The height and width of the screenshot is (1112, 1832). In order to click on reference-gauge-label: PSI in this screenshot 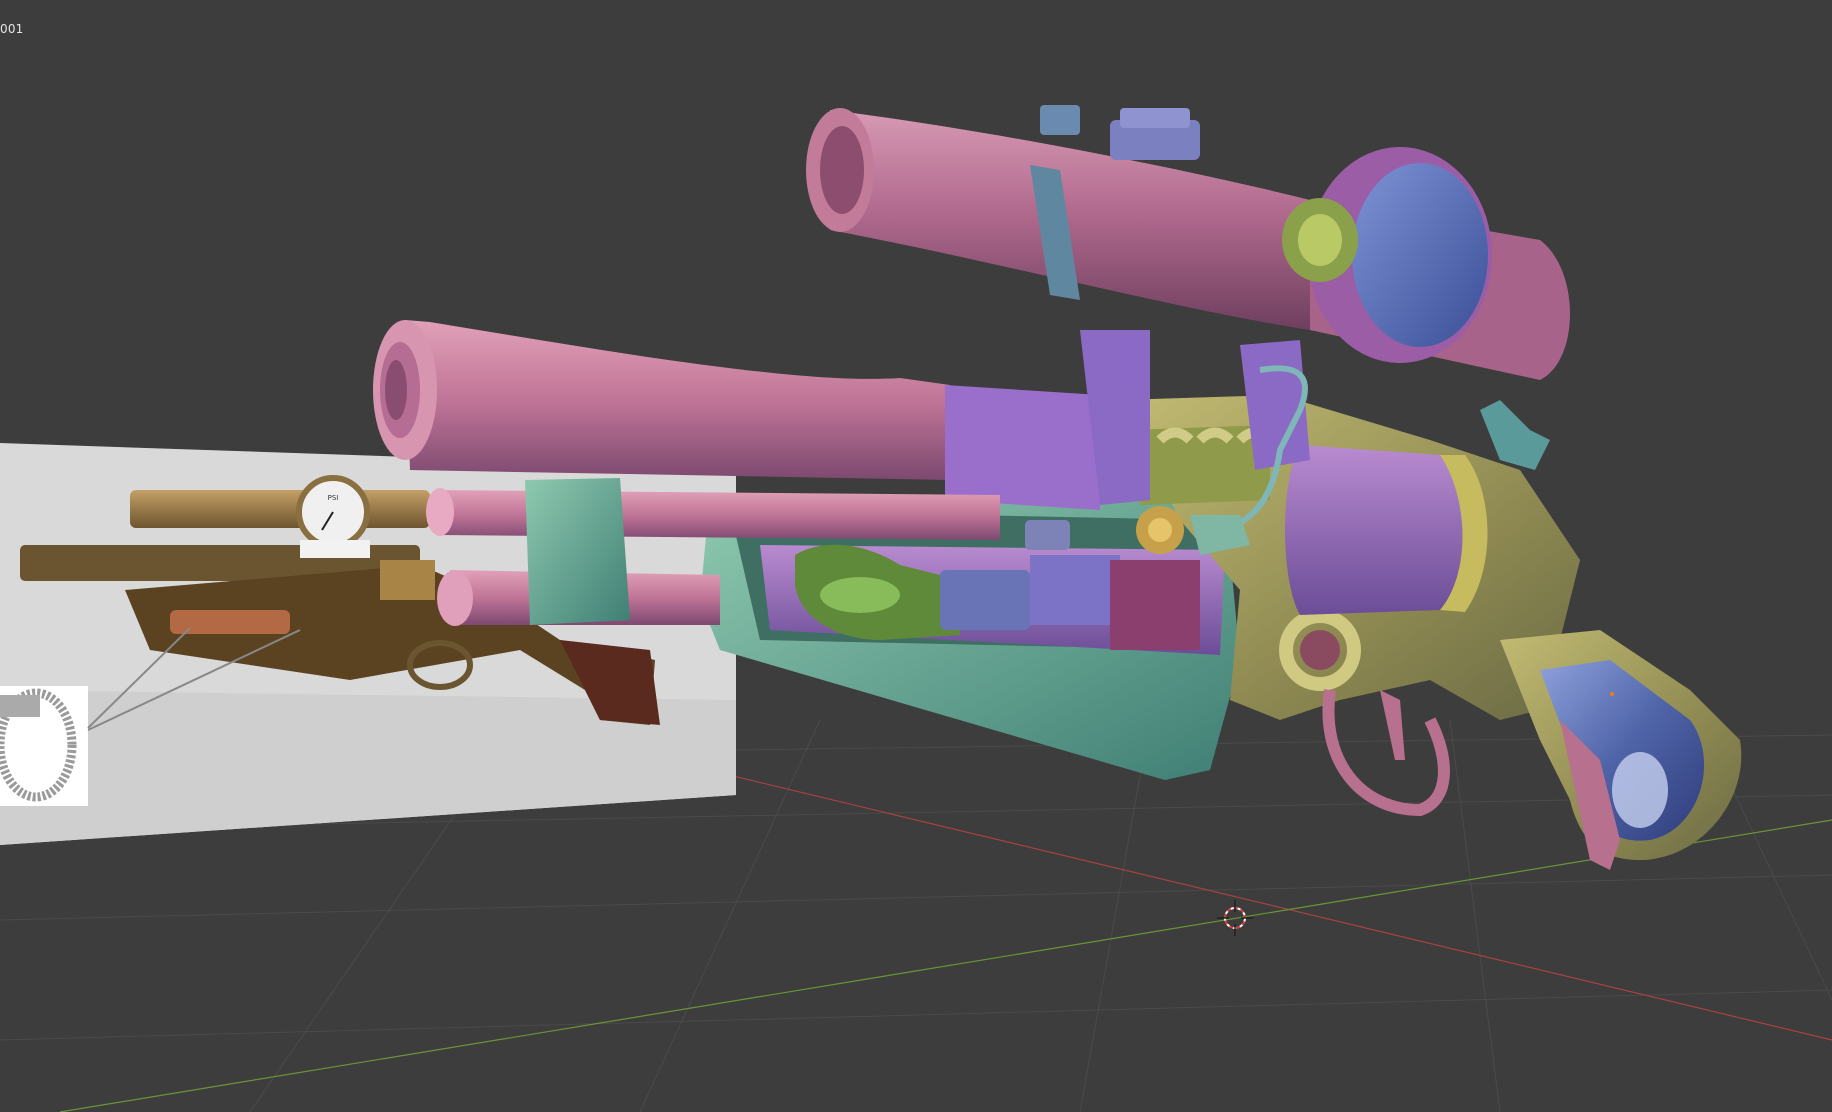, I will do `click(333, 498)`.